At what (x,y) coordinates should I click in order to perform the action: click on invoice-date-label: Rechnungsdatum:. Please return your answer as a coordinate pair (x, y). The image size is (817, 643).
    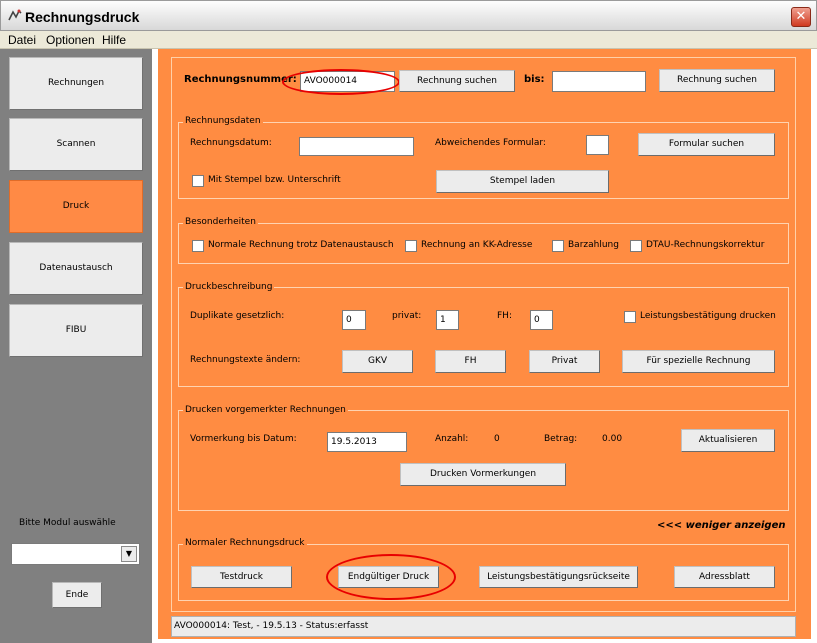
    Looking at the image, I should click on (231, 143).